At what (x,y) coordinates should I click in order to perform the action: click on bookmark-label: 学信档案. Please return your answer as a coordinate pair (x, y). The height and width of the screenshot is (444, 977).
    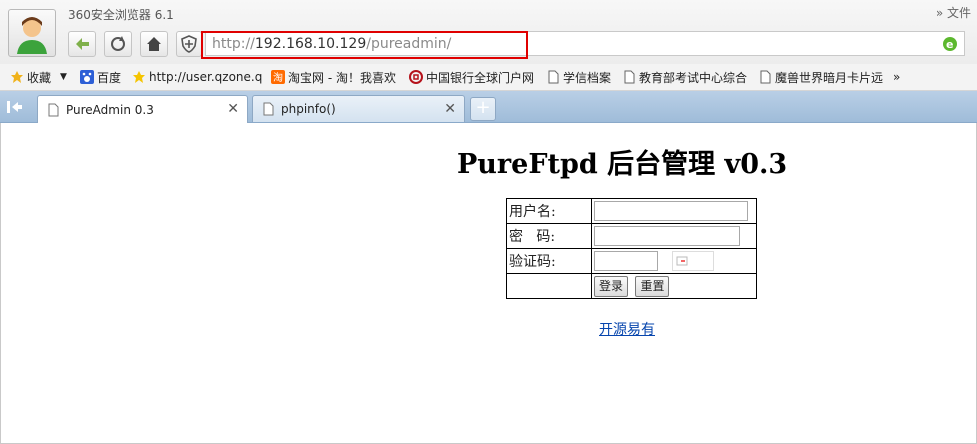
    Looking at the image, I should click on (587, 77).